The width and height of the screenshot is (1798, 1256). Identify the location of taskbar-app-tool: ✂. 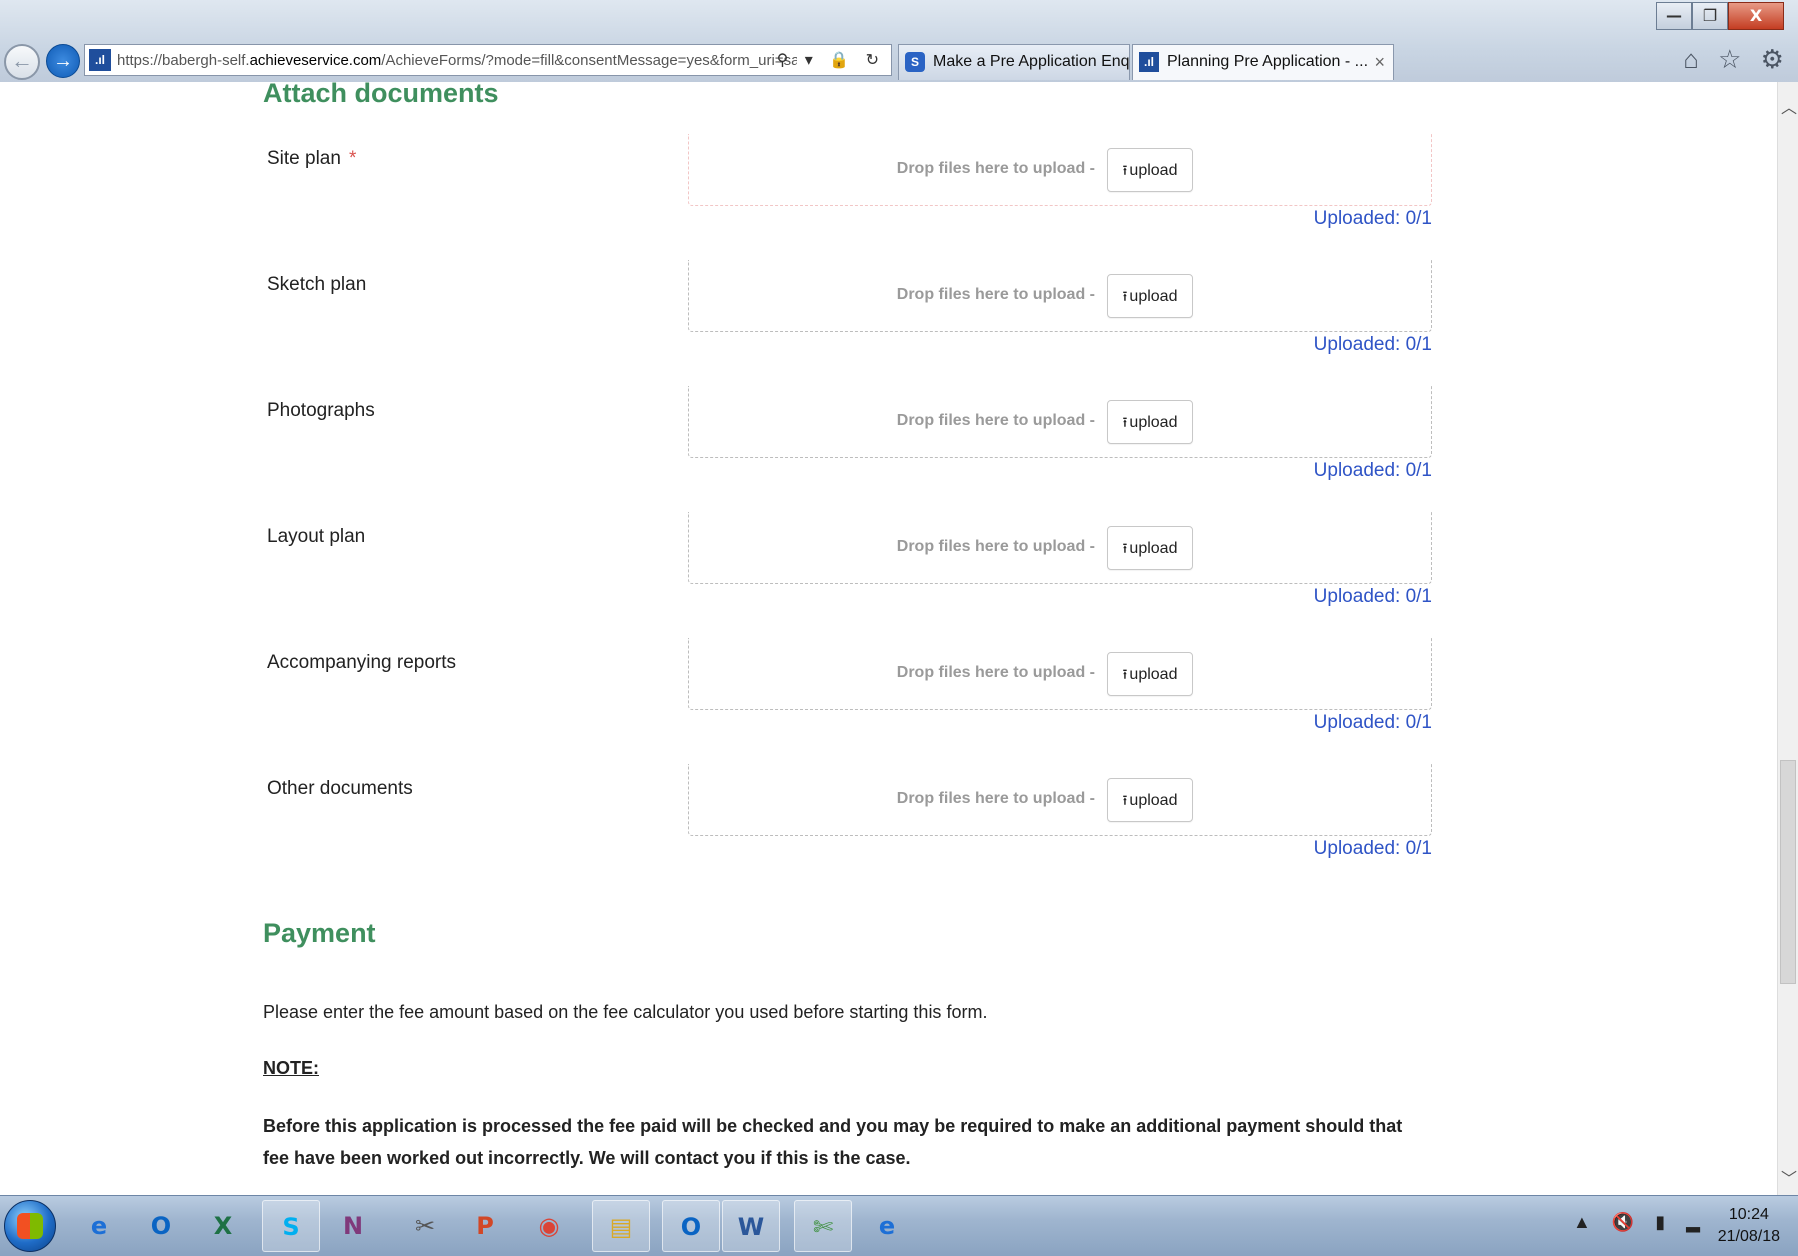
(425, 1226).